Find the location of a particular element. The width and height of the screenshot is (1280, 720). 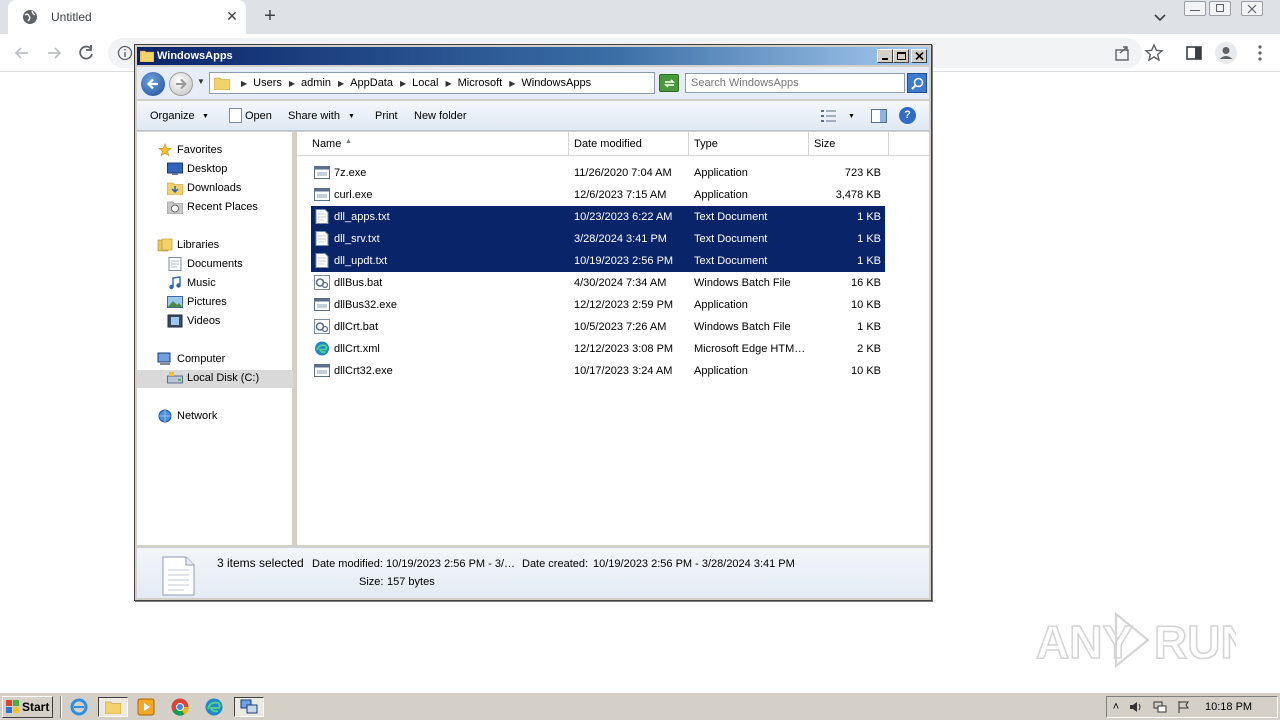

search-button is located at coordinates (917, 83).